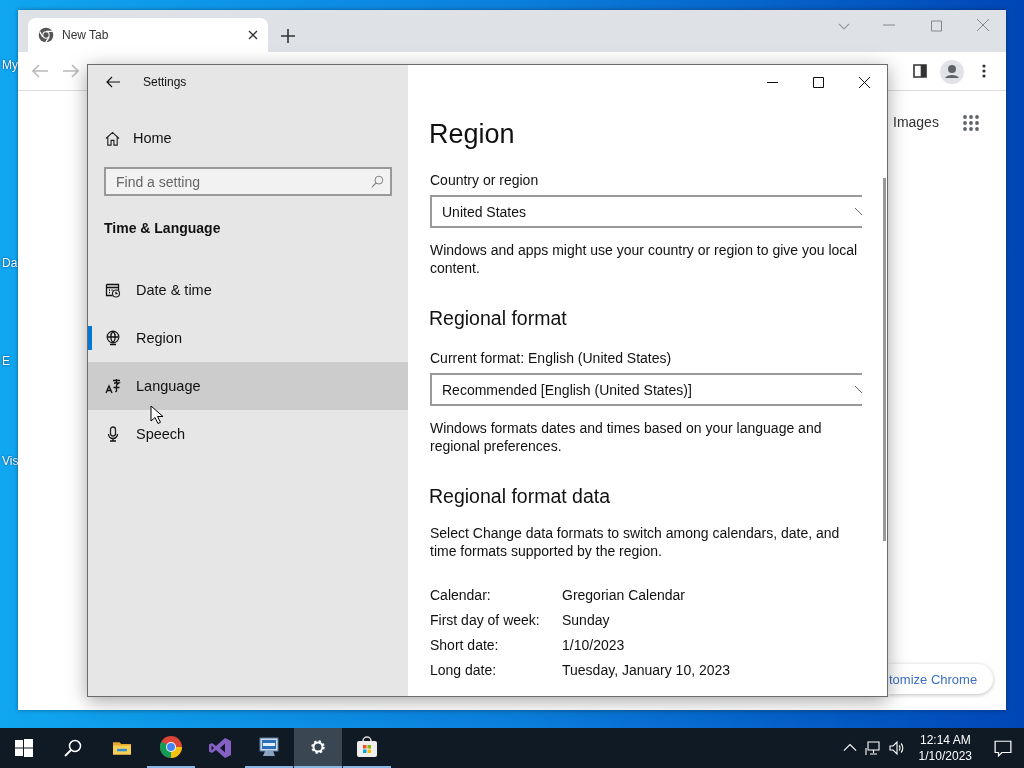 This screenshot has height=768, width=1024. I want to click on globe-icon, so click(113, 338).